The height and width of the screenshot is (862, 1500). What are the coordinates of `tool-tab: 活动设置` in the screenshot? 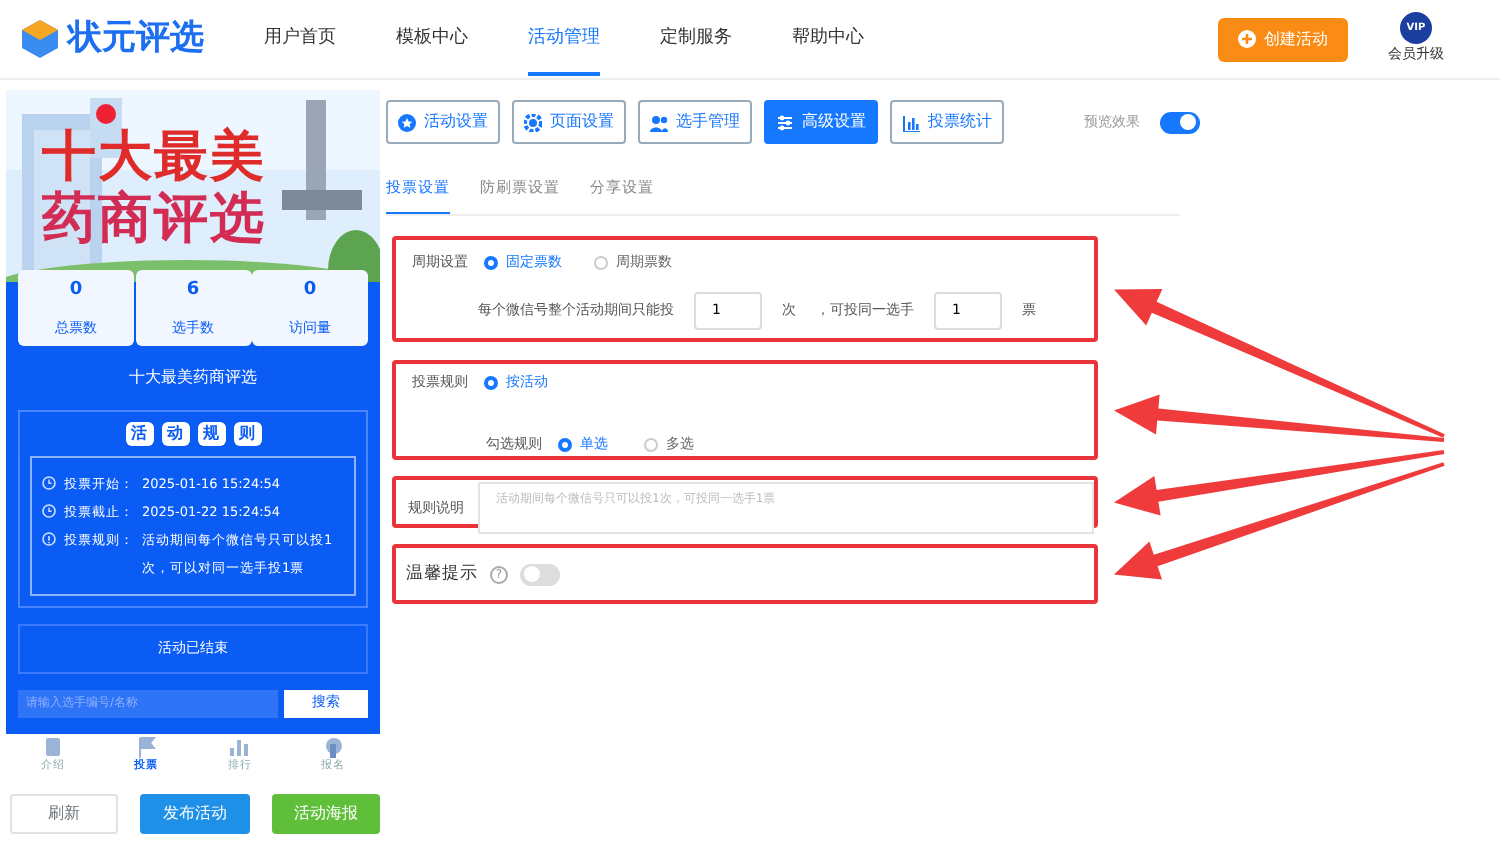 It's located at (443, 122).